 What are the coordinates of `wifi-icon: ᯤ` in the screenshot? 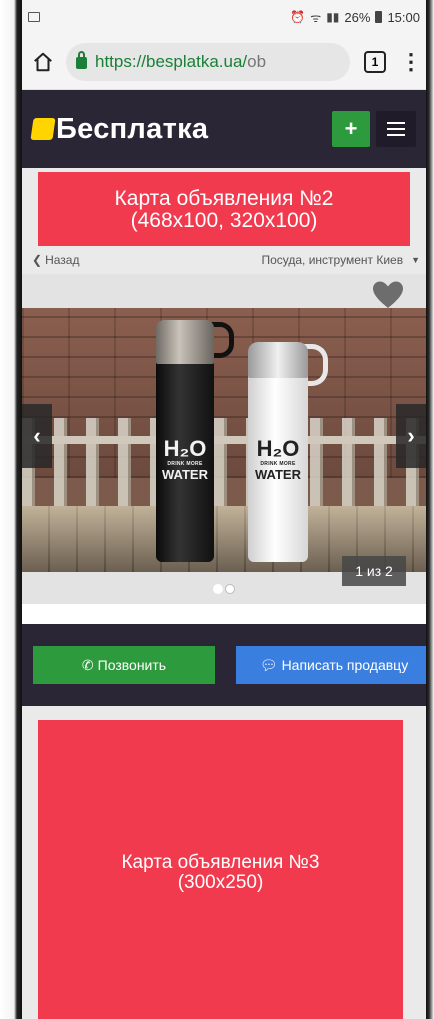 It's located at (316, 17).